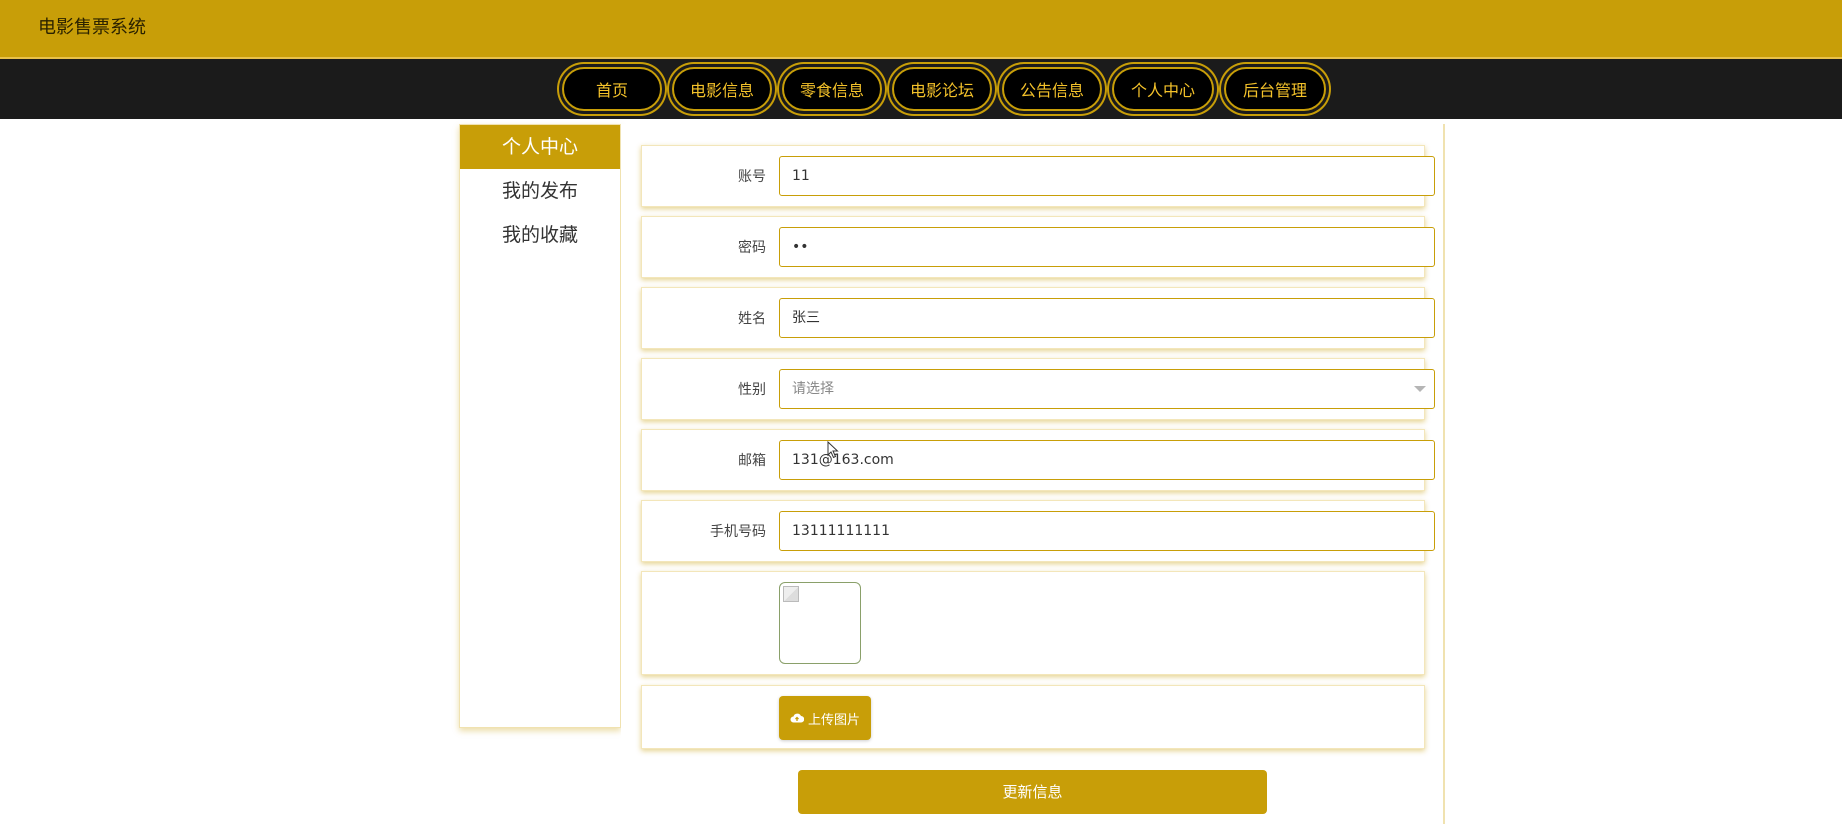 Image resolution: width=1842 pixels, height=824 pixels. What do you see at coordinates (833, 450) in the screenshot?
I see `mouse-cursor-icon` at bounding box center [833, 450].